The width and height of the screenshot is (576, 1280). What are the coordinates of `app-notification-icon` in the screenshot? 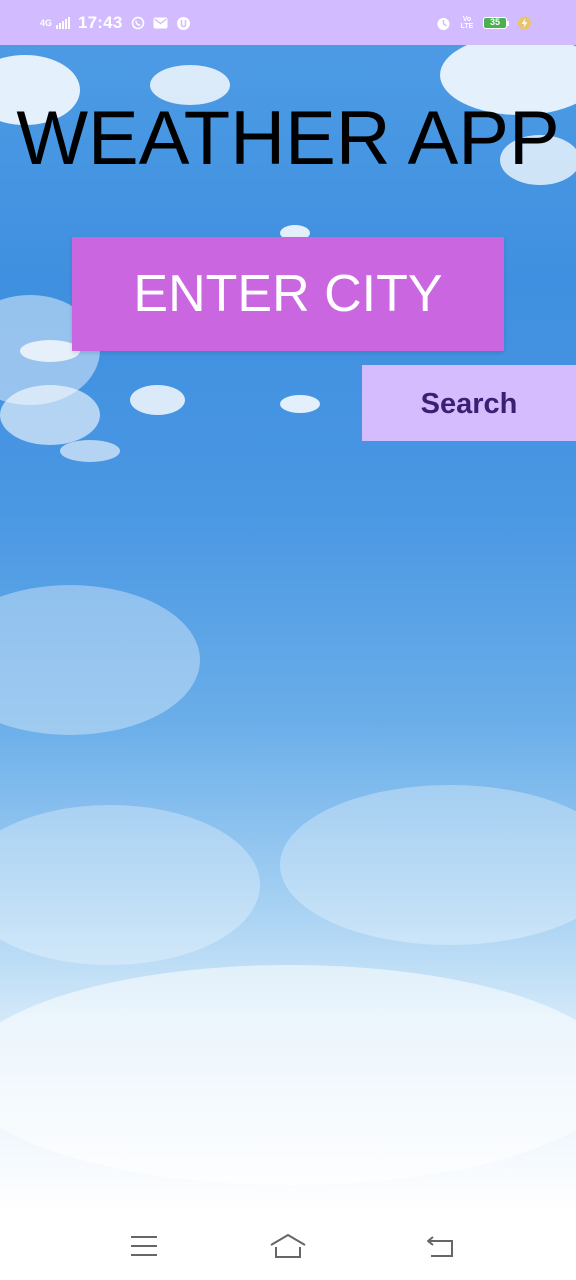 It's located at (183, 23).